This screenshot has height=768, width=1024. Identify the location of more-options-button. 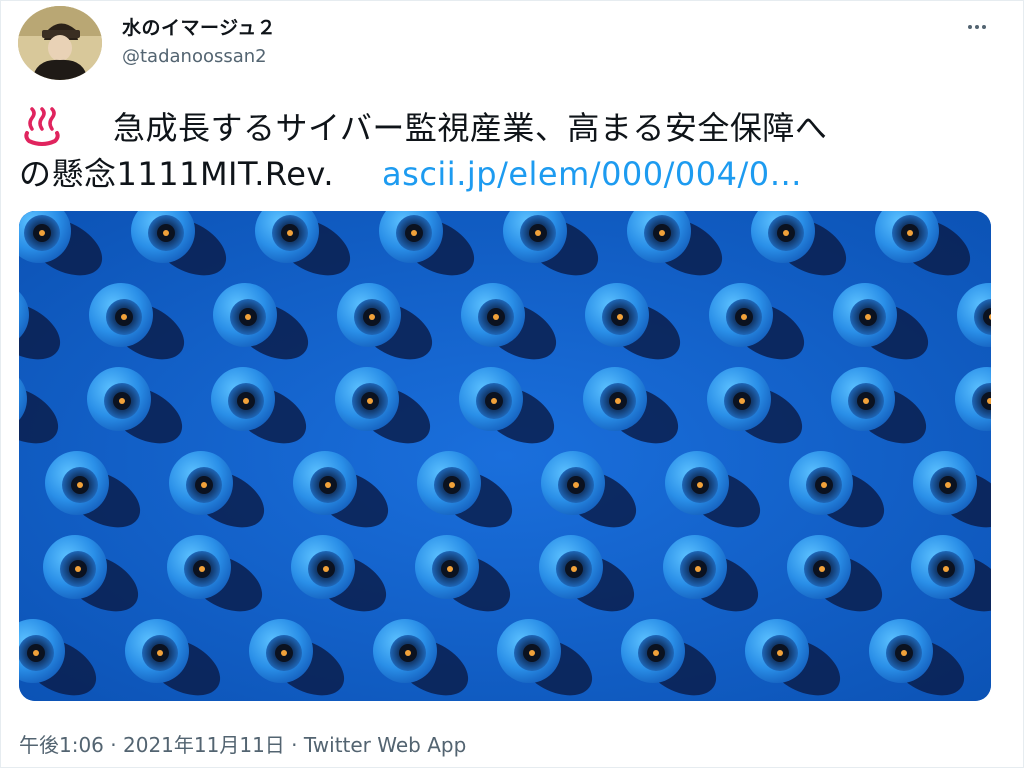
(977, 27).